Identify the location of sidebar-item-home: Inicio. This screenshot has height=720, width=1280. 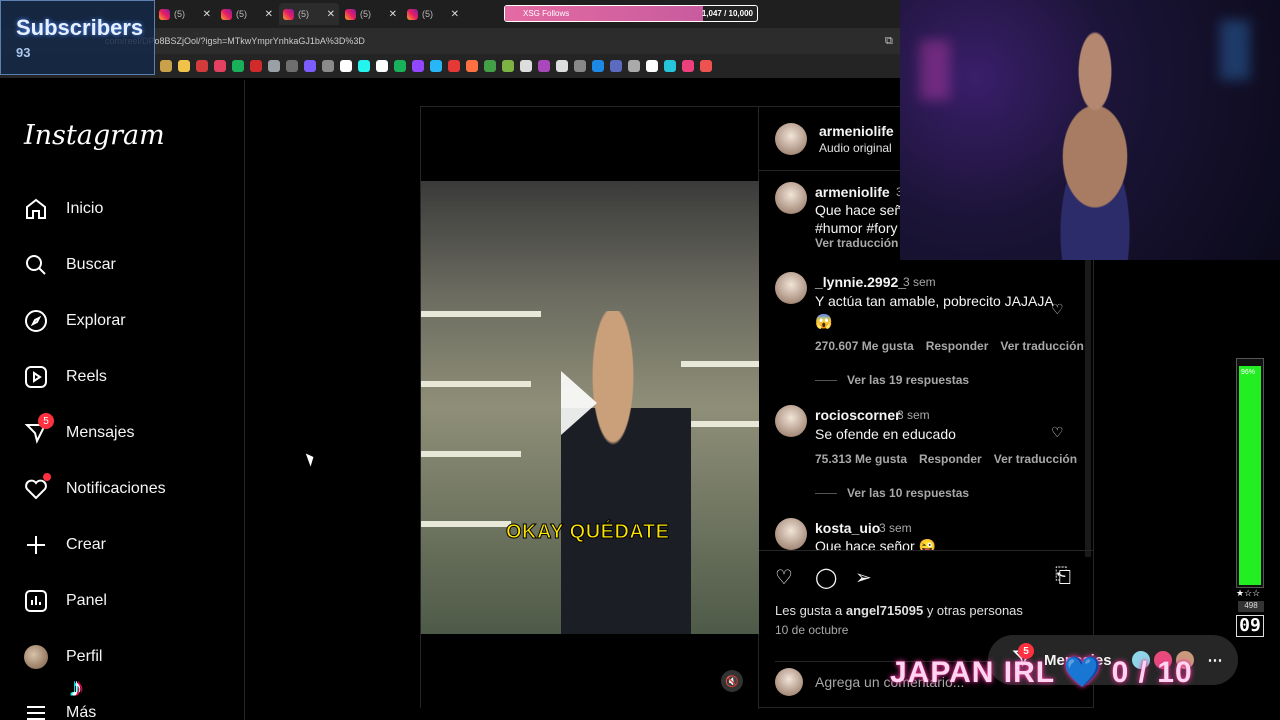
(62, 209).